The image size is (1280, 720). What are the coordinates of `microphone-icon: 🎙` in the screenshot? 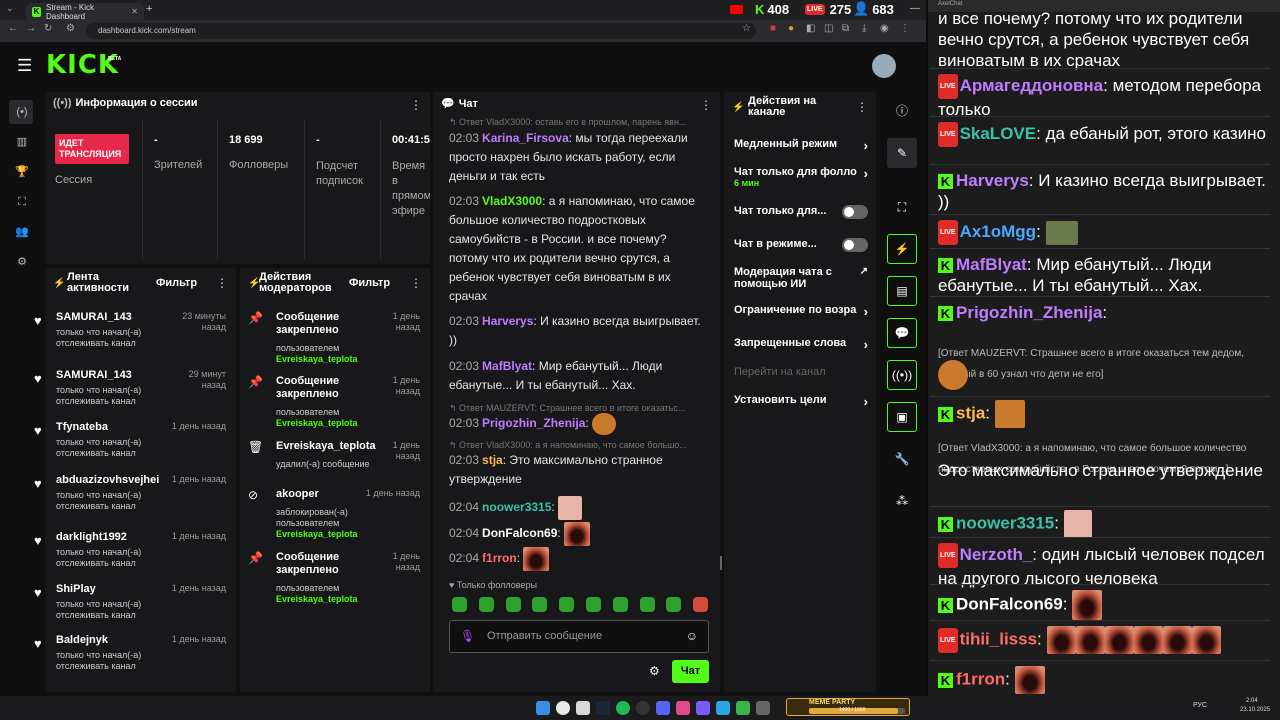 It's located at (467, 636).